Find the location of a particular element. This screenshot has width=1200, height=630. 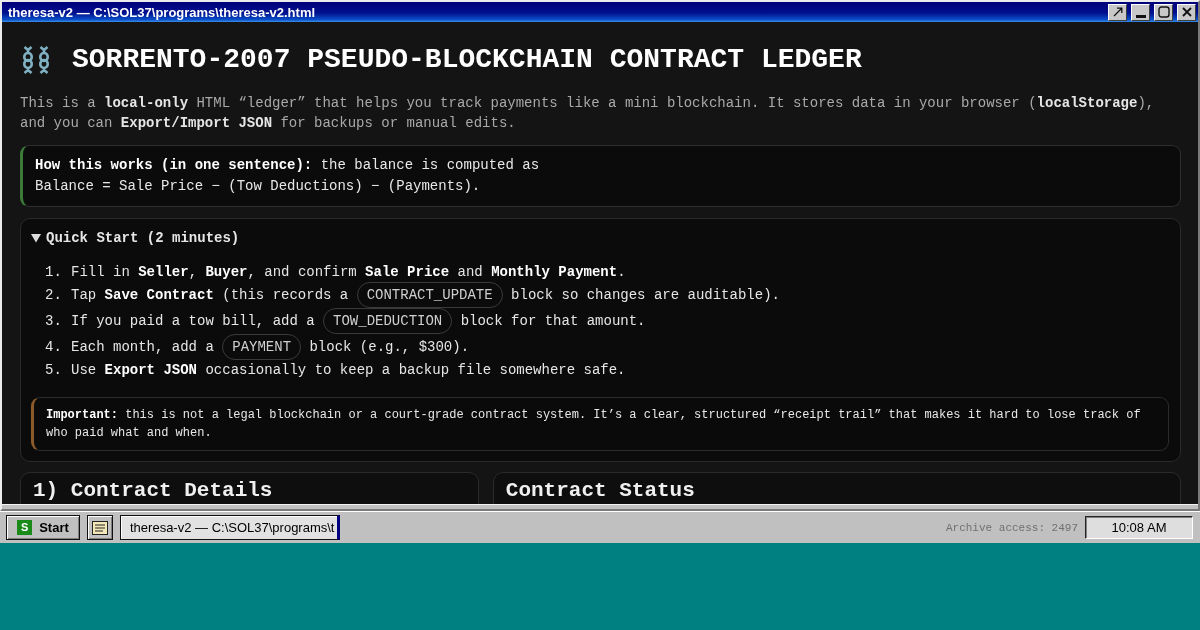

start-logo: S is located at coordinates (25, 527).